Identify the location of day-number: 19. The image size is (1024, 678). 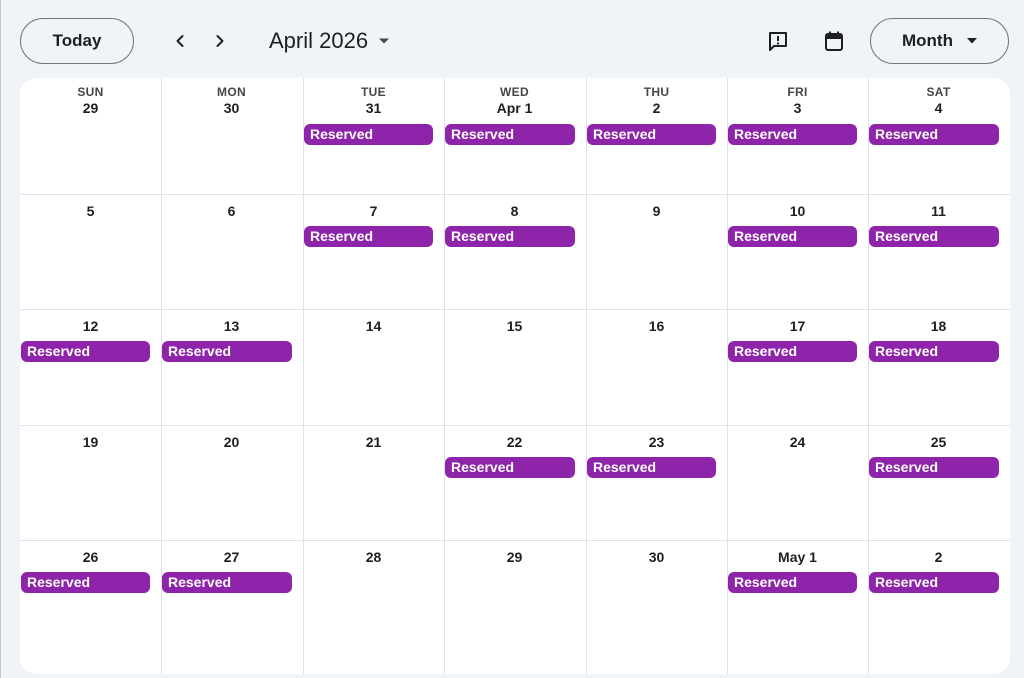
(90, 442).